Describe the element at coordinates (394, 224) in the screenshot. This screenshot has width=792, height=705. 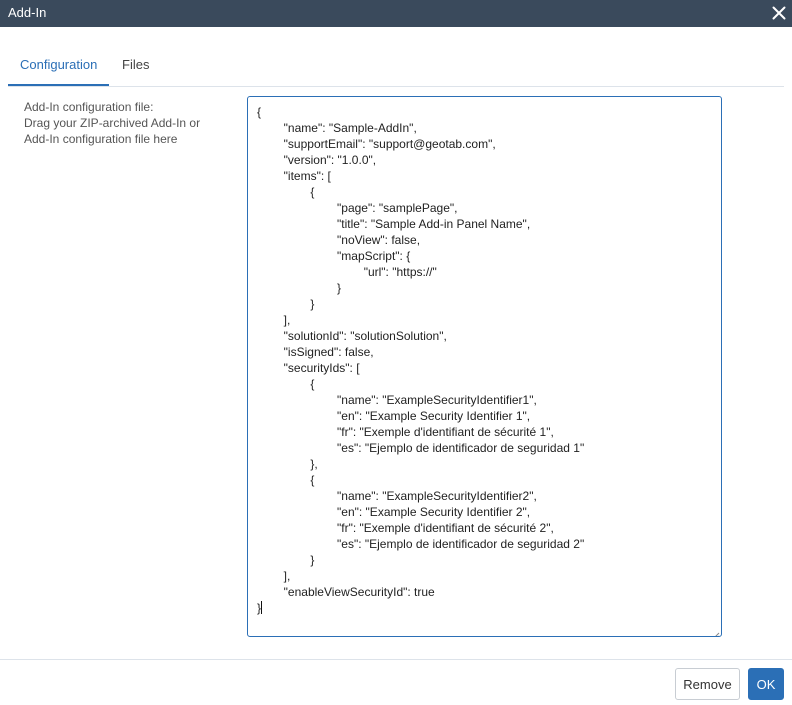
I see `editor-line: "title": "Sample Add-in Panel Name",` at that location.